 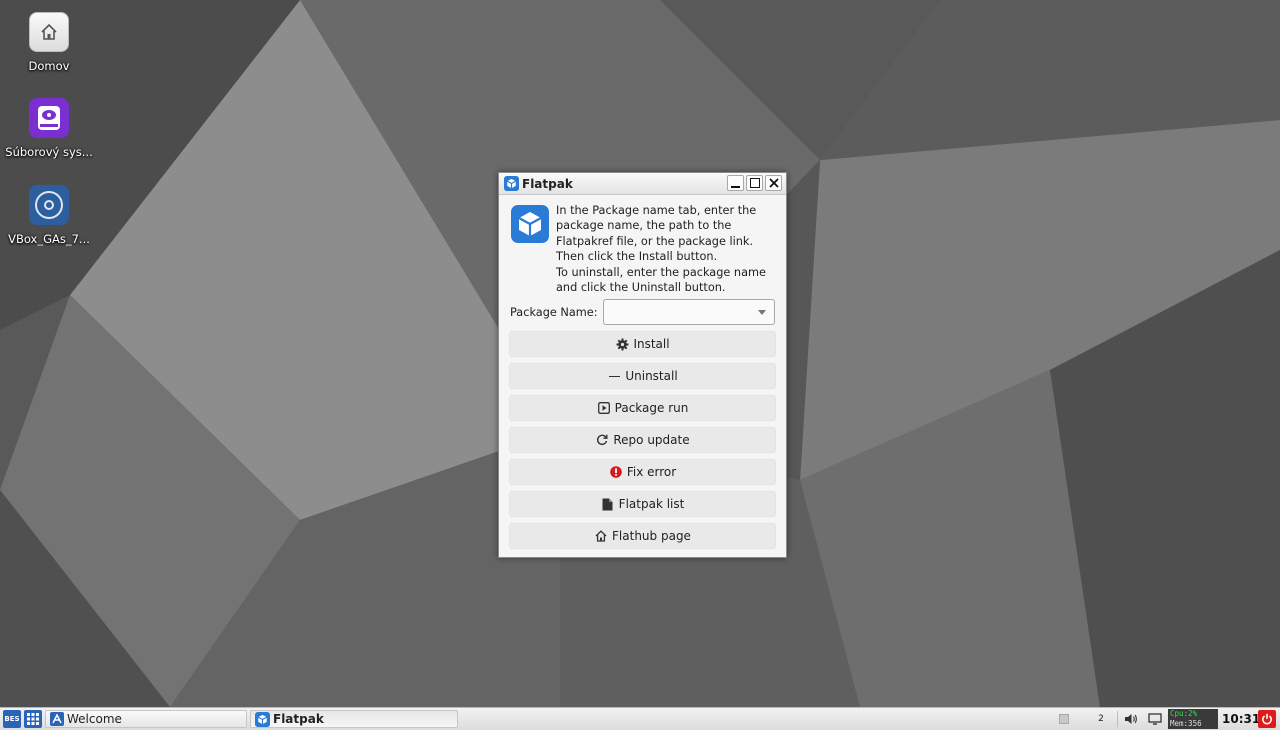 I want to click on uninstall-button: Uninstall, so click(x=642, y=376).